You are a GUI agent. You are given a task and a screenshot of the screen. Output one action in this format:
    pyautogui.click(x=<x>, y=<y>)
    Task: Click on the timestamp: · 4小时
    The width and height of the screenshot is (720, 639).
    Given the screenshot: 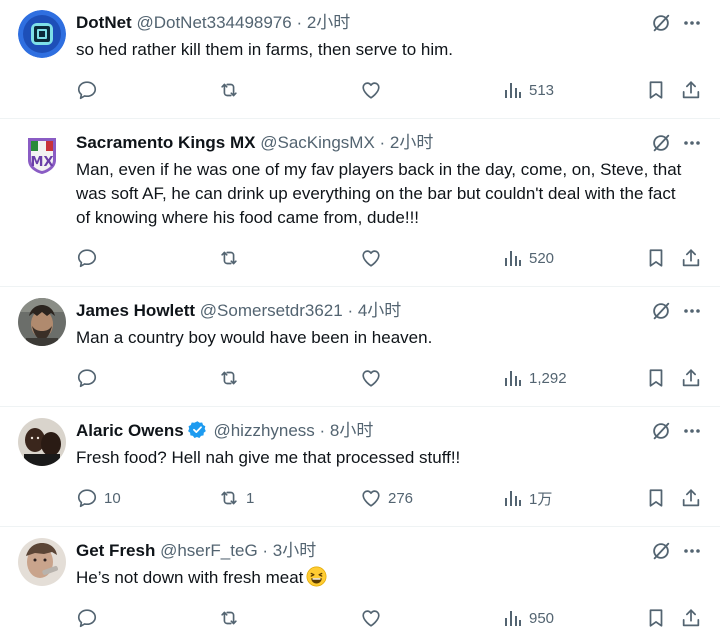 What is the action you would take?
    pyautogui.click(x=374, y=310)
    